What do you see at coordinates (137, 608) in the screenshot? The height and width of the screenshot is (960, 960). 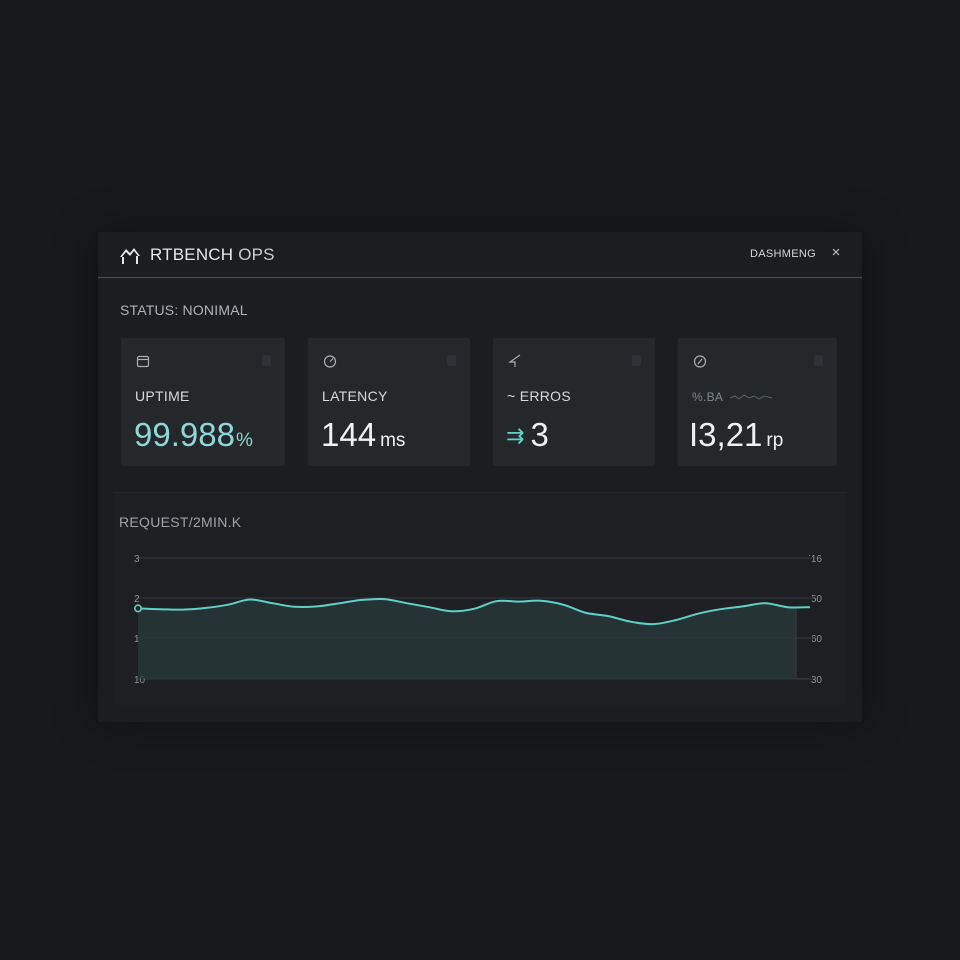 I see `series-start-point` at bounding box center [137, 608].